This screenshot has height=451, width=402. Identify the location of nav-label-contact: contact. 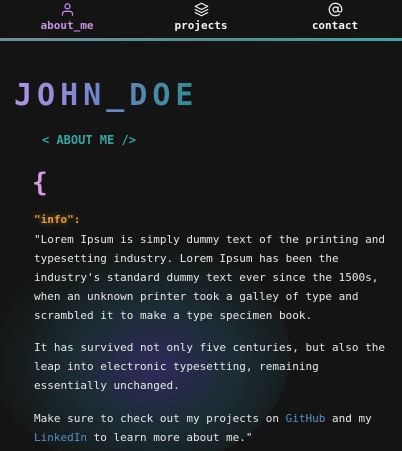
(335, 25).